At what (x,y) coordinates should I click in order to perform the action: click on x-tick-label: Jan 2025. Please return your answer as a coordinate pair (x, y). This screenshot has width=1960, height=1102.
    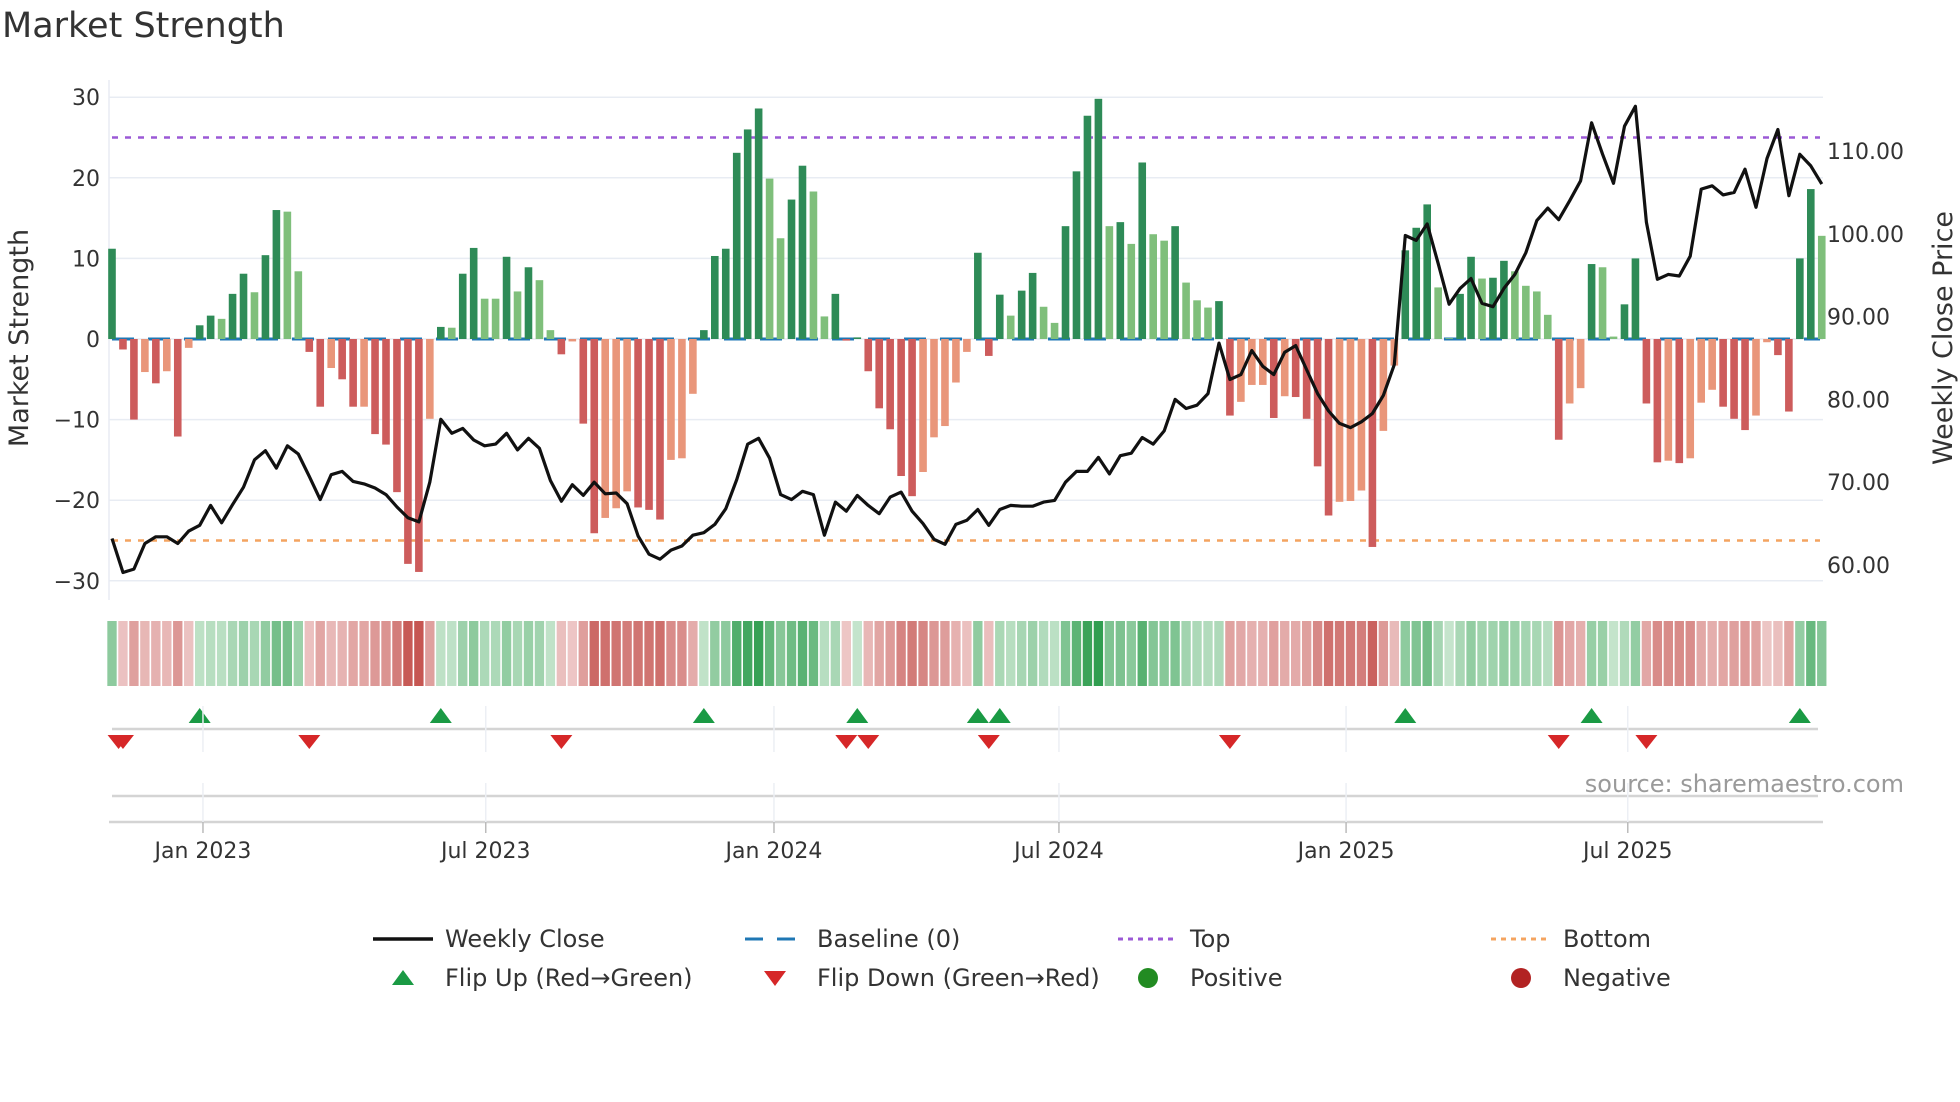
    Looking at the image, I should click on (1345, 851).